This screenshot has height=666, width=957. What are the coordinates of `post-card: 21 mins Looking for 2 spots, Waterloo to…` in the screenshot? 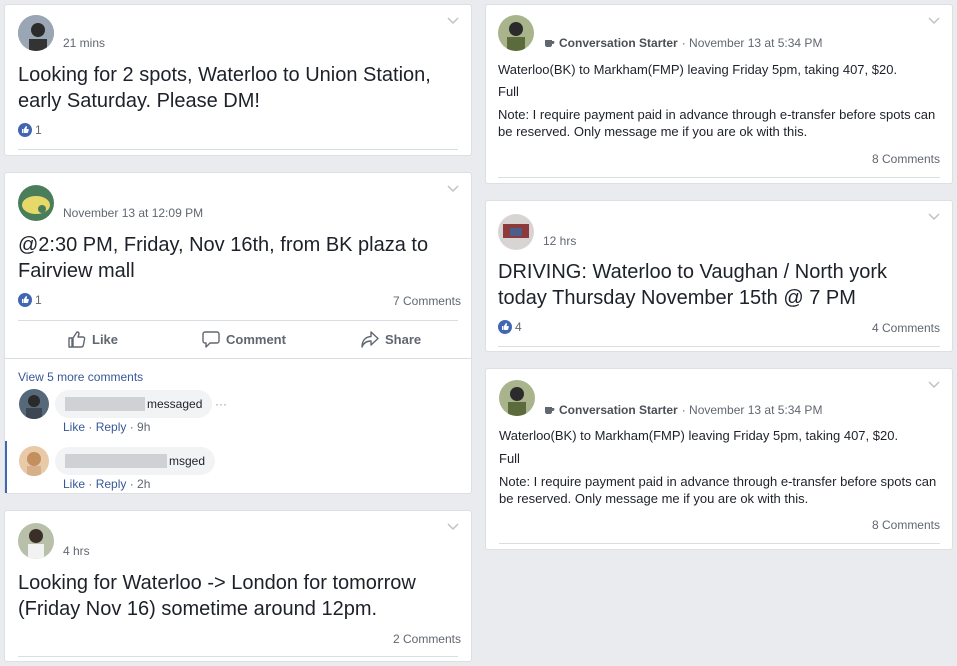 It's located at (238, 80).